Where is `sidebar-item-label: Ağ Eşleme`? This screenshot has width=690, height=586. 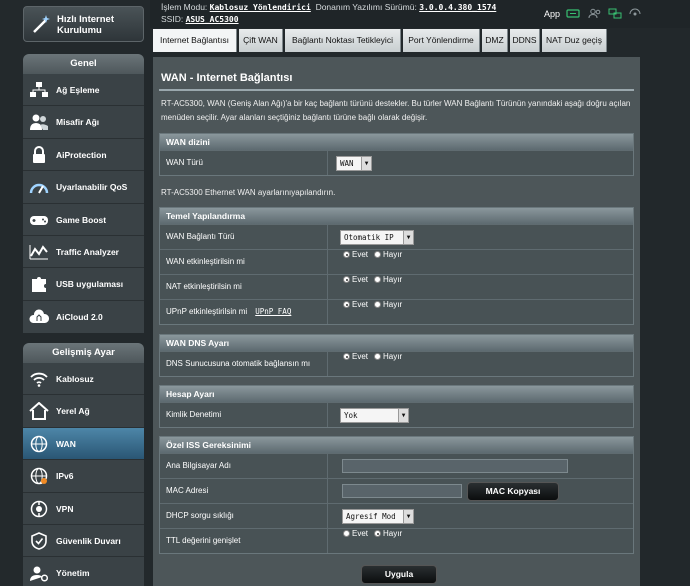 sidebar-item-label: Ağ Eşleme is located at coordinates (78, 90).